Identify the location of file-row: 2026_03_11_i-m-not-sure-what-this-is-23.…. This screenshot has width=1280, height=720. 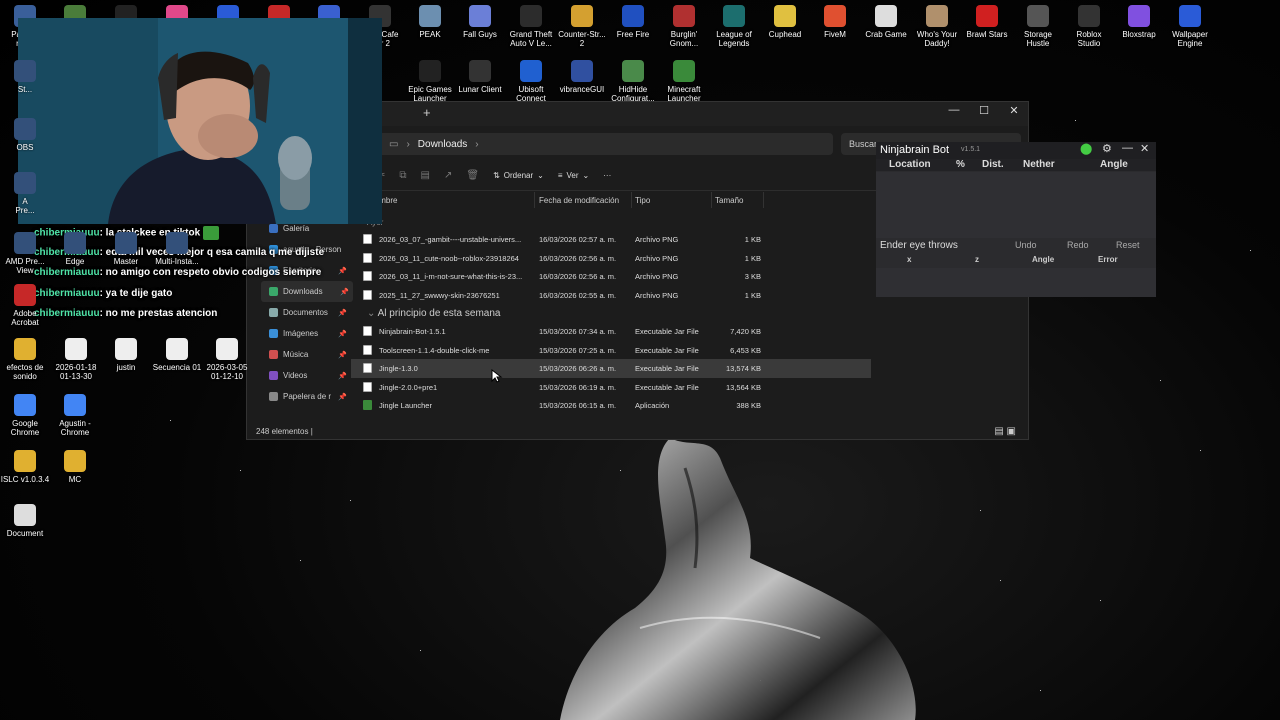
(611, 276).